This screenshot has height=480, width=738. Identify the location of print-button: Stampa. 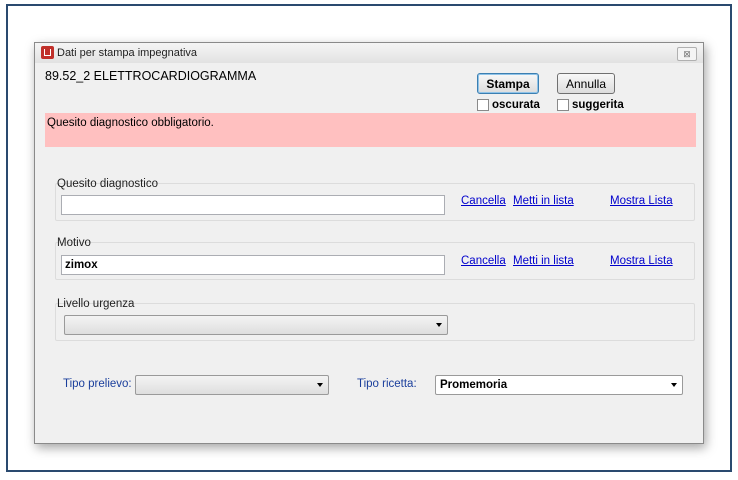
(508, 83).